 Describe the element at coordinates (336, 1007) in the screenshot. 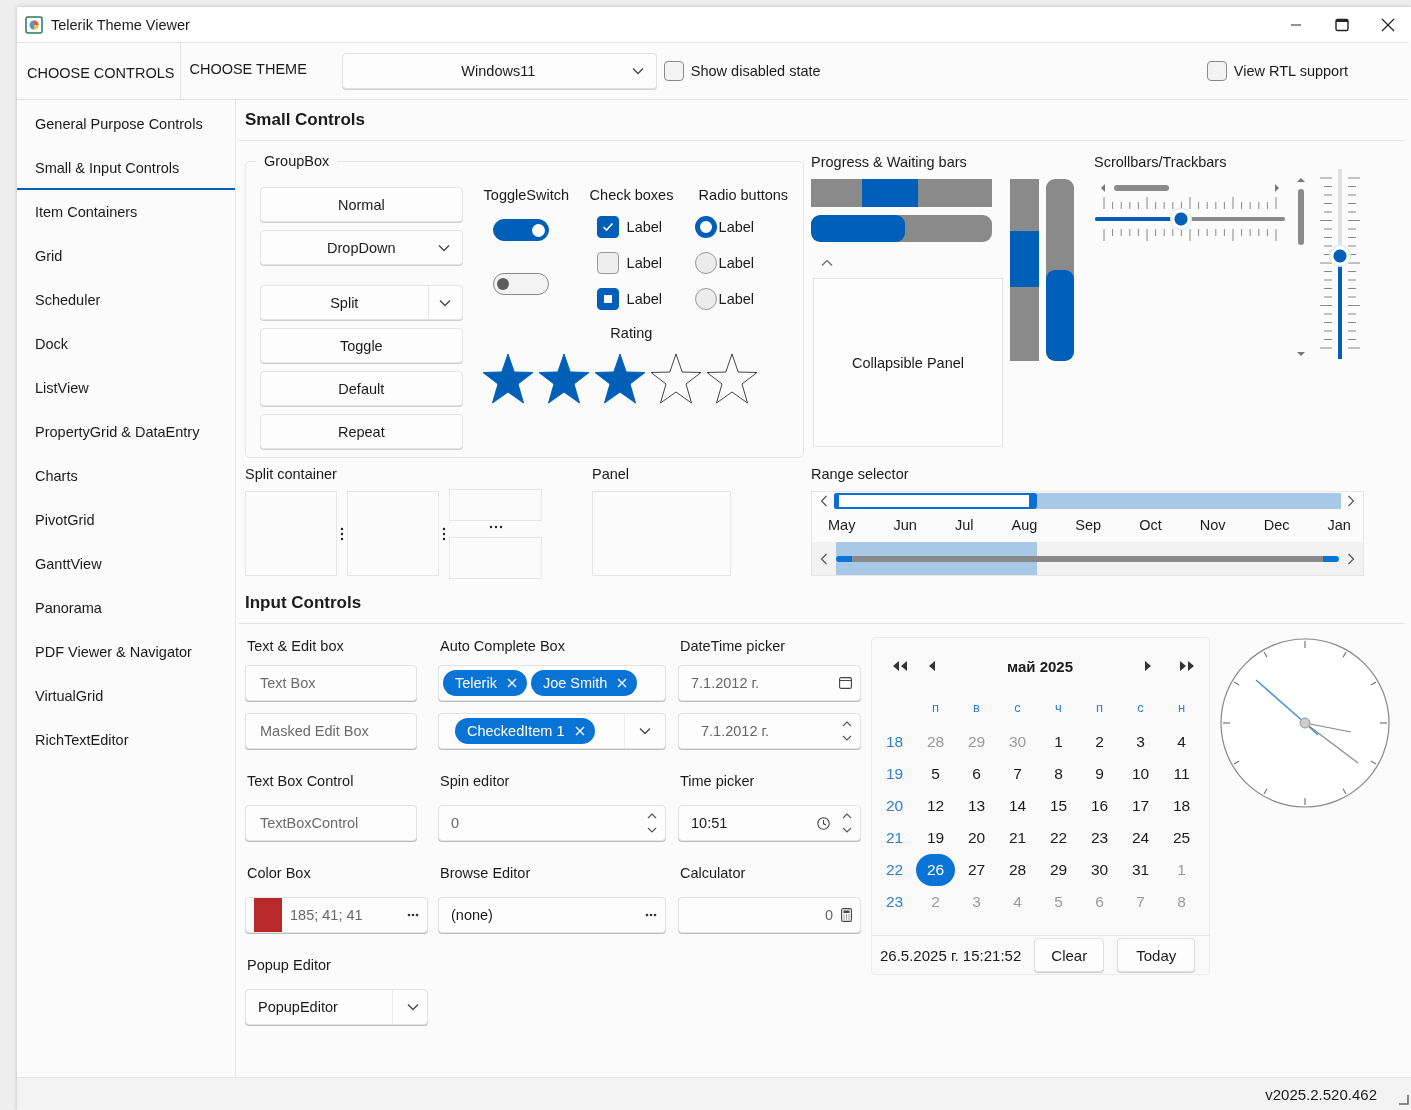

I see `popup-editor: PopupEditor` at that location.